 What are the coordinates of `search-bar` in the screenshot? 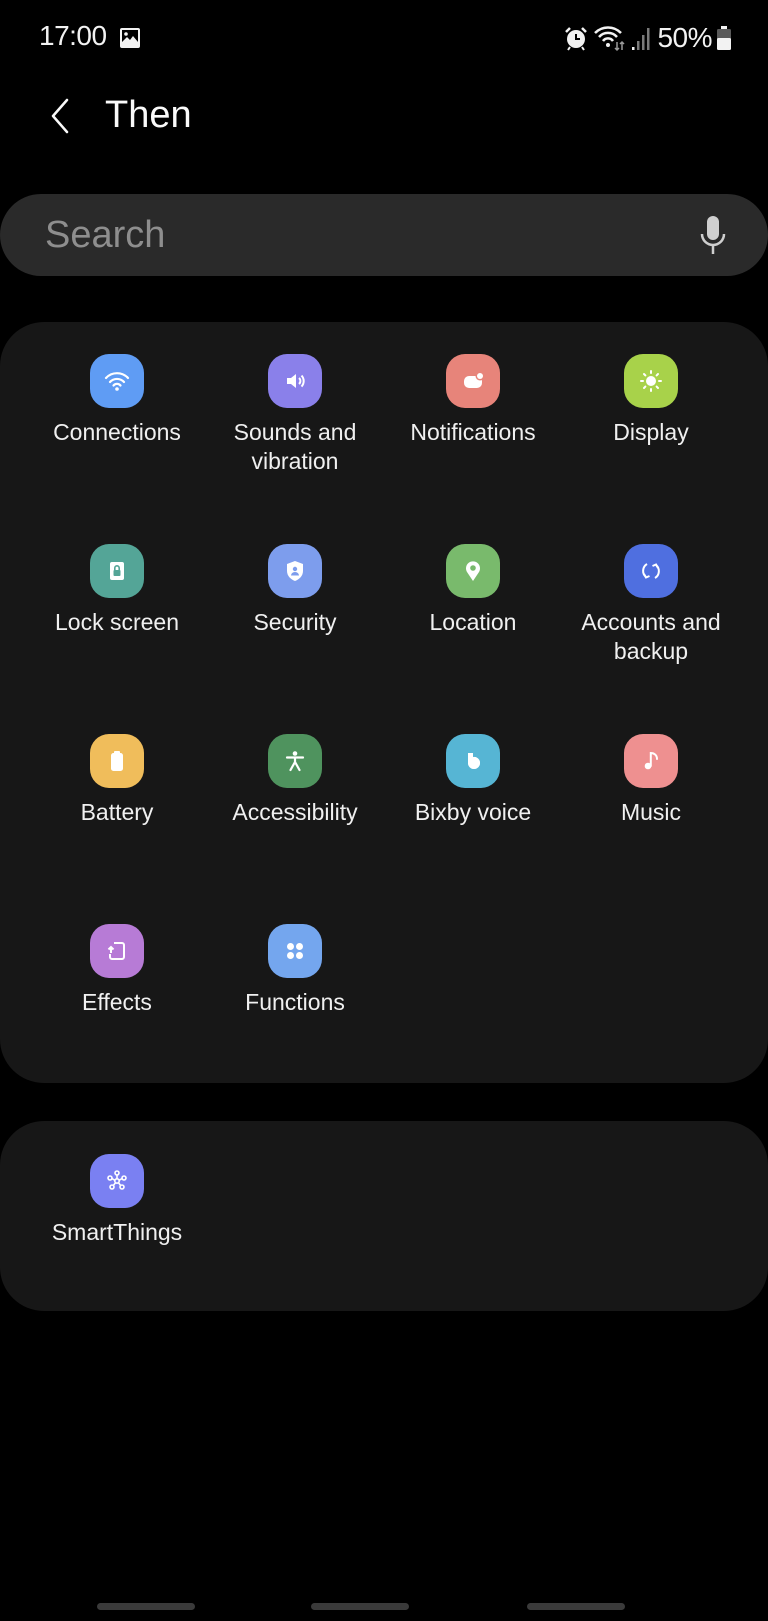 It's located at (384, 235).